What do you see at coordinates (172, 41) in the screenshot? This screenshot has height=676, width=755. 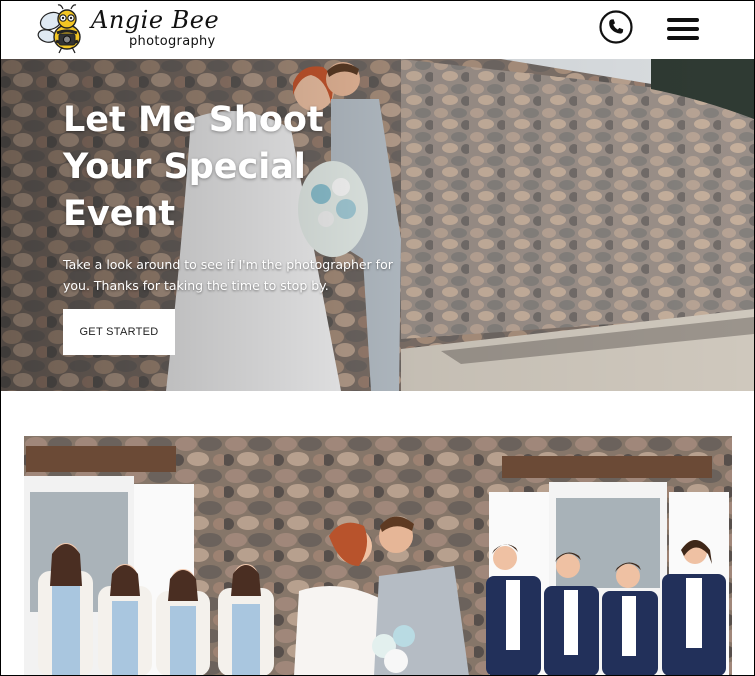 I see `logo-subtitle: photography` at bounding box center [172, 41].